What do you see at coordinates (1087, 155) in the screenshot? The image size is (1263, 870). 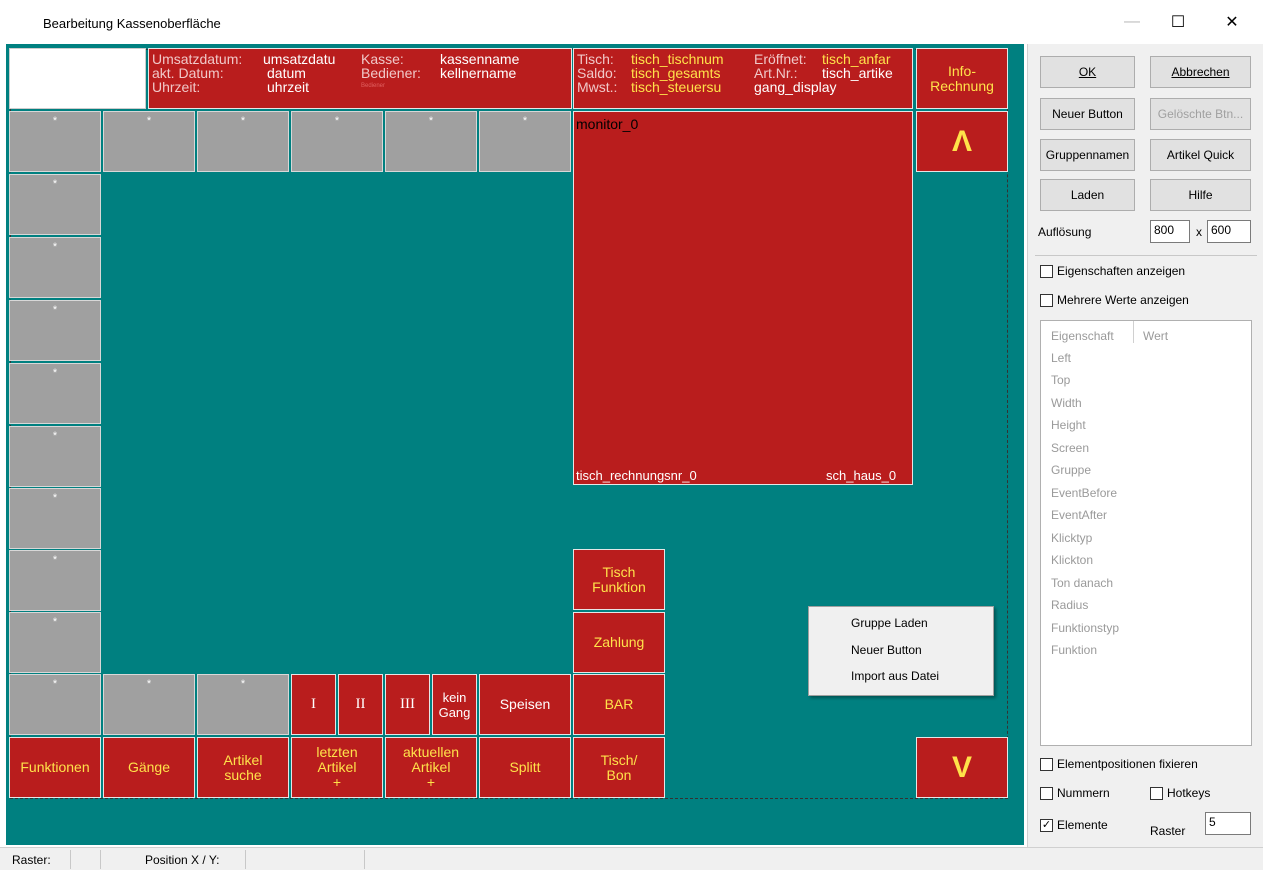 I see `gruppennamen-button: Gruppennamen` at bounding box center [1087, 155].